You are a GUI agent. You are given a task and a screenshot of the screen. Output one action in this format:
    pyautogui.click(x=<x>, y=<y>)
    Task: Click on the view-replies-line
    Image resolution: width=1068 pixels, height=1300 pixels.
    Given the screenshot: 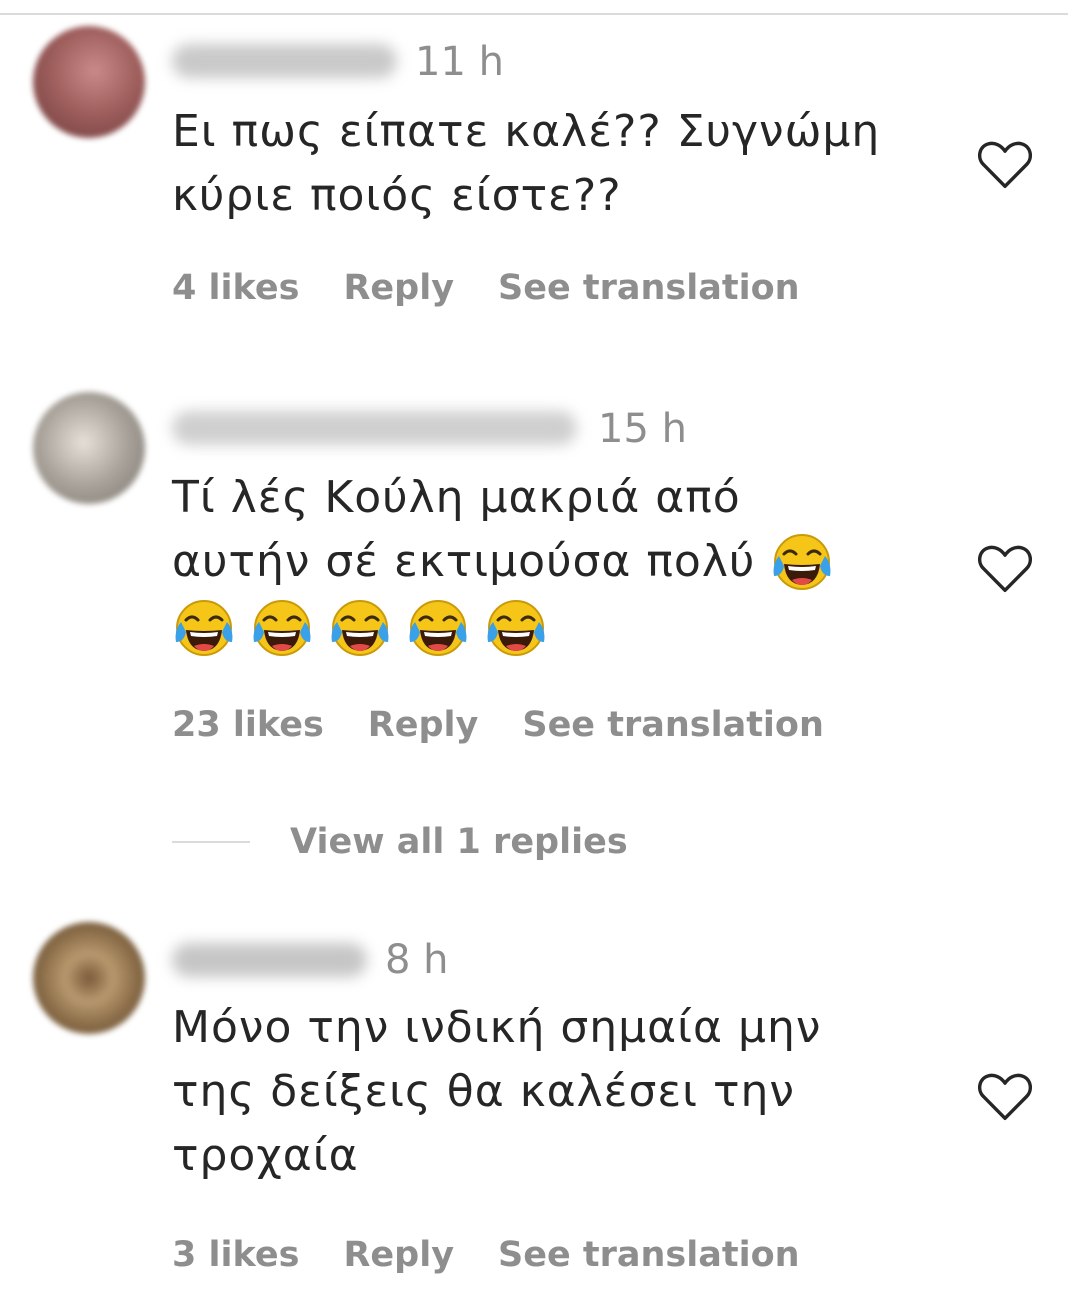 What is the action you would take?
    pyautogui.click(x=211, y=842)
    